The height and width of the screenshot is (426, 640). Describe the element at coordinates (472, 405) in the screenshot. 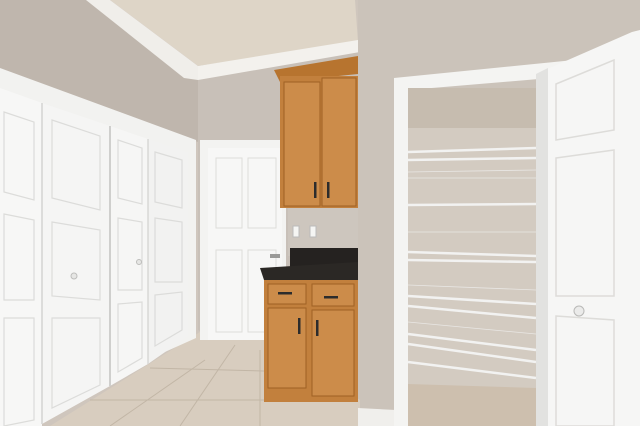

I see `pantry-floor` at that location.